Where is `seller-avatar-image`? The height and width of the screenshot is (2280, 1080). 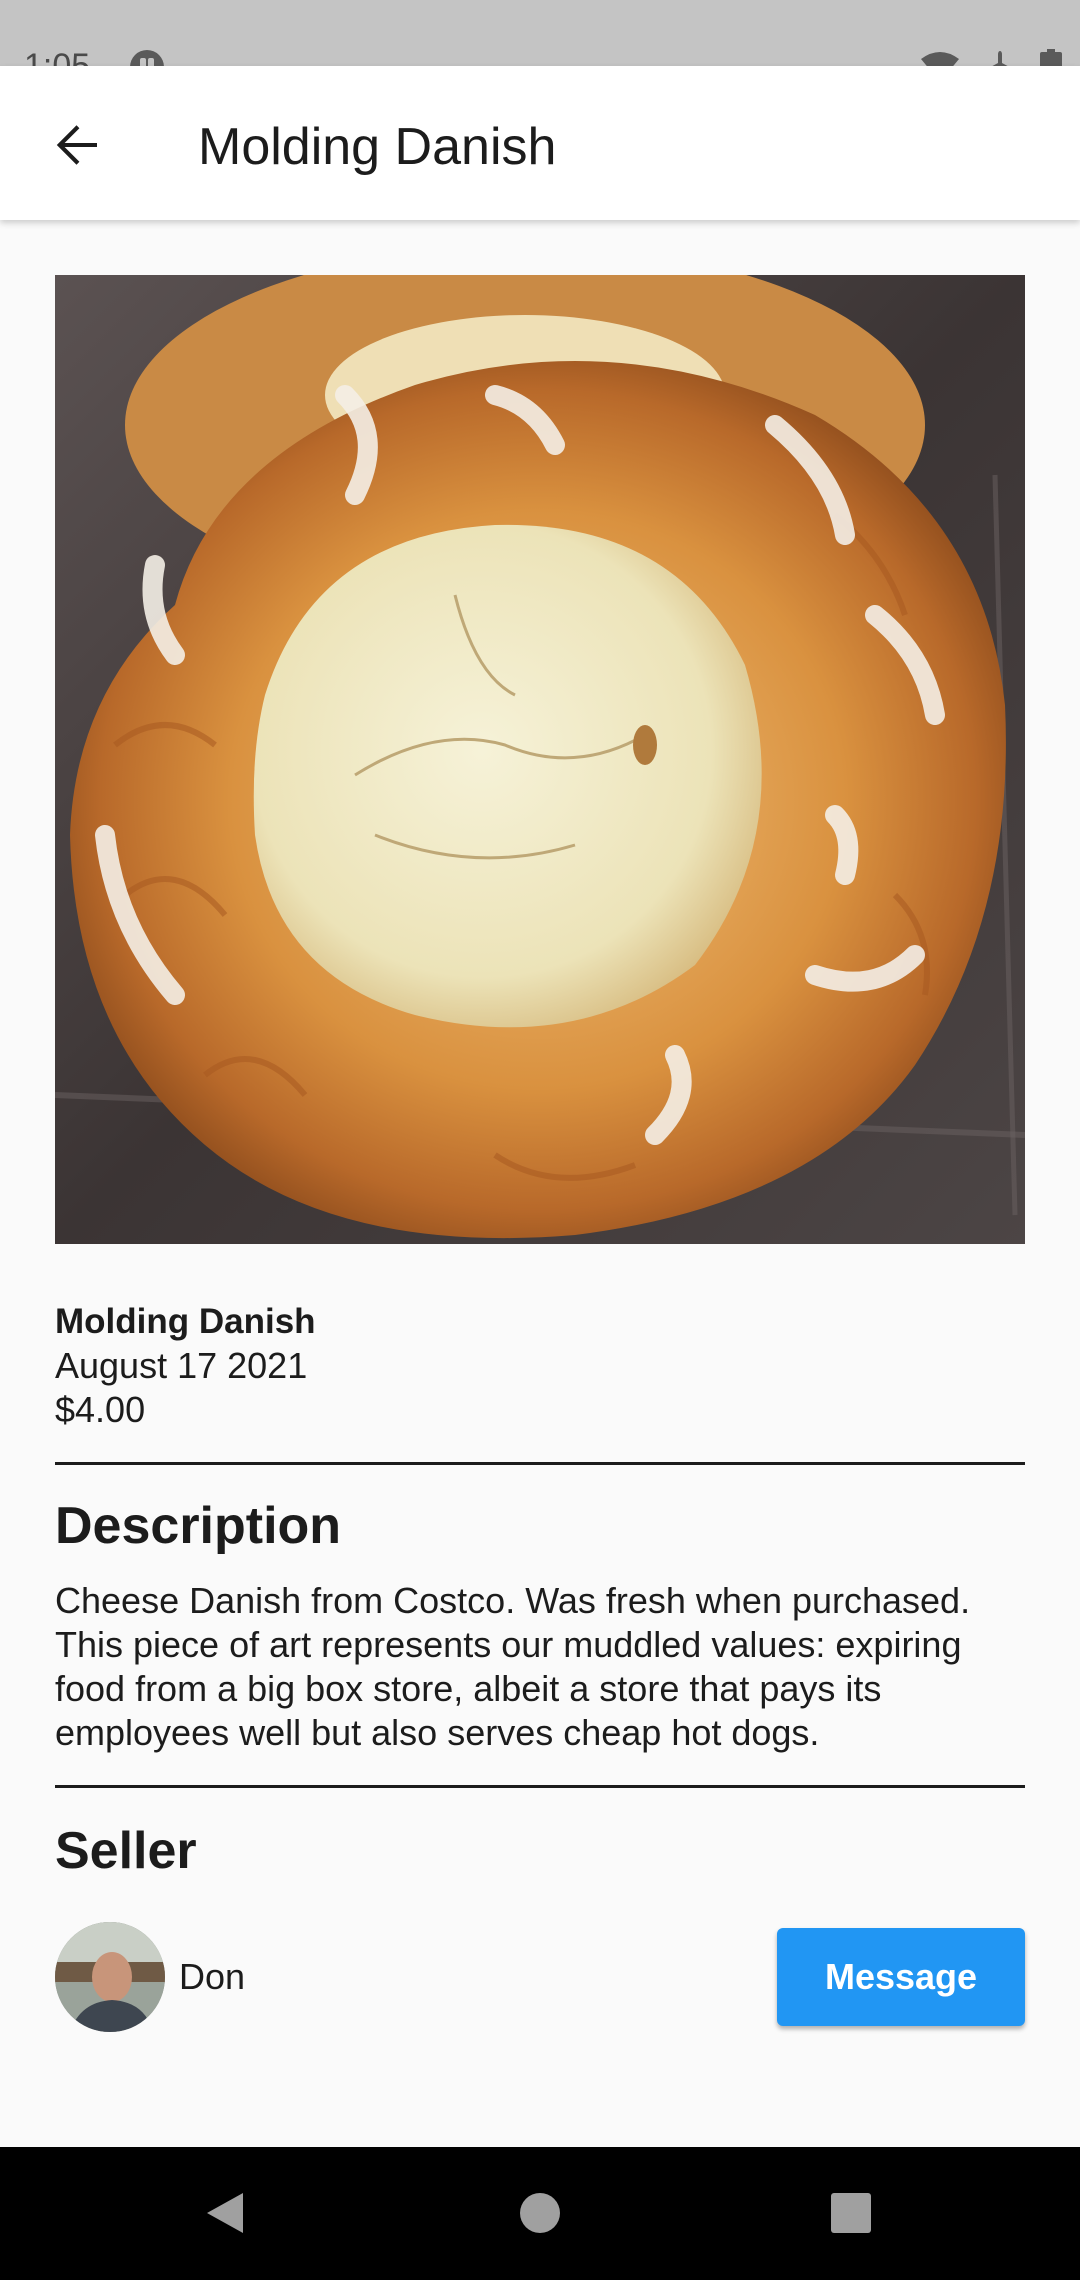
seller-avatar-image is located at coordinates (110, 1977).